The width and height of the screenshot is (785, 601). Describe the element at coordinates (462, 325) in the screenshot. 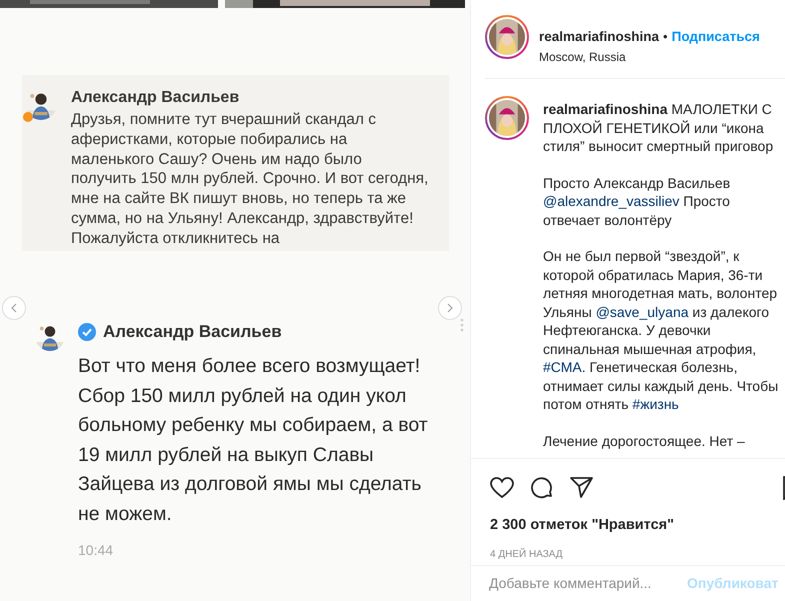

I see `more-icon` at that location.